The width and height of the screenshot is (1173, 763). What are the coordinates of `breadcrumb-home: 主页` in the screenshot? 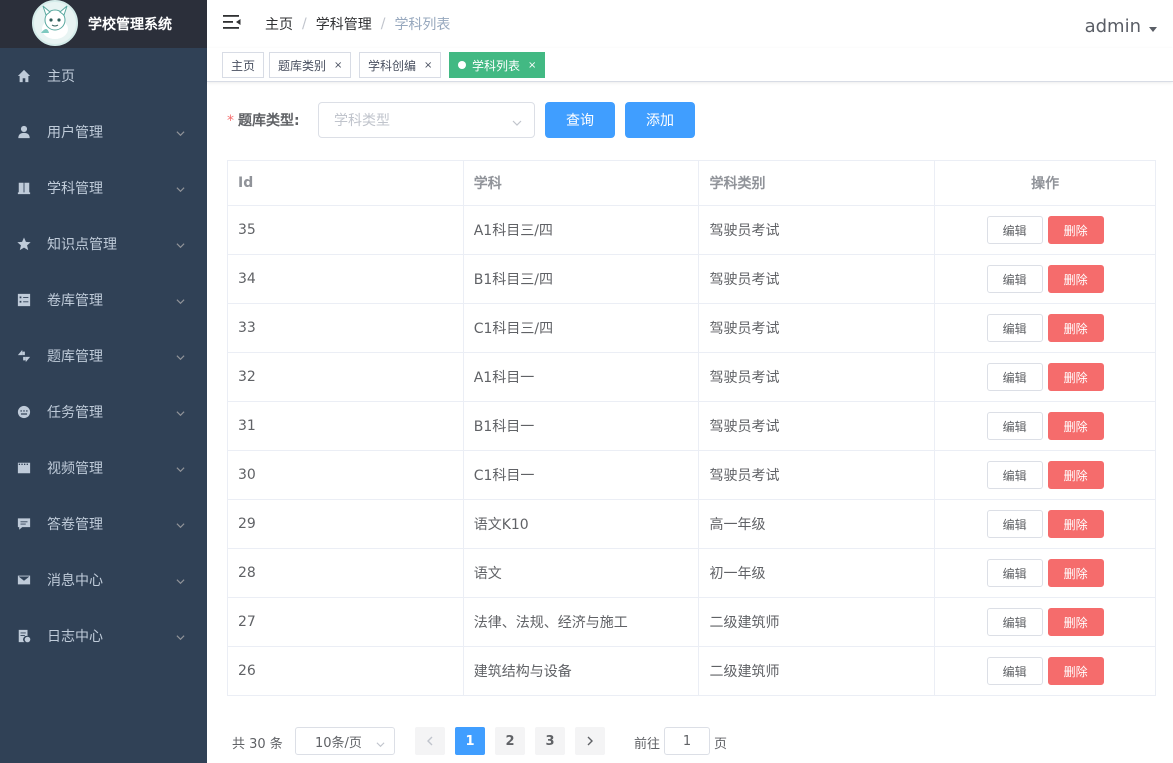 It's located at (279, 24).